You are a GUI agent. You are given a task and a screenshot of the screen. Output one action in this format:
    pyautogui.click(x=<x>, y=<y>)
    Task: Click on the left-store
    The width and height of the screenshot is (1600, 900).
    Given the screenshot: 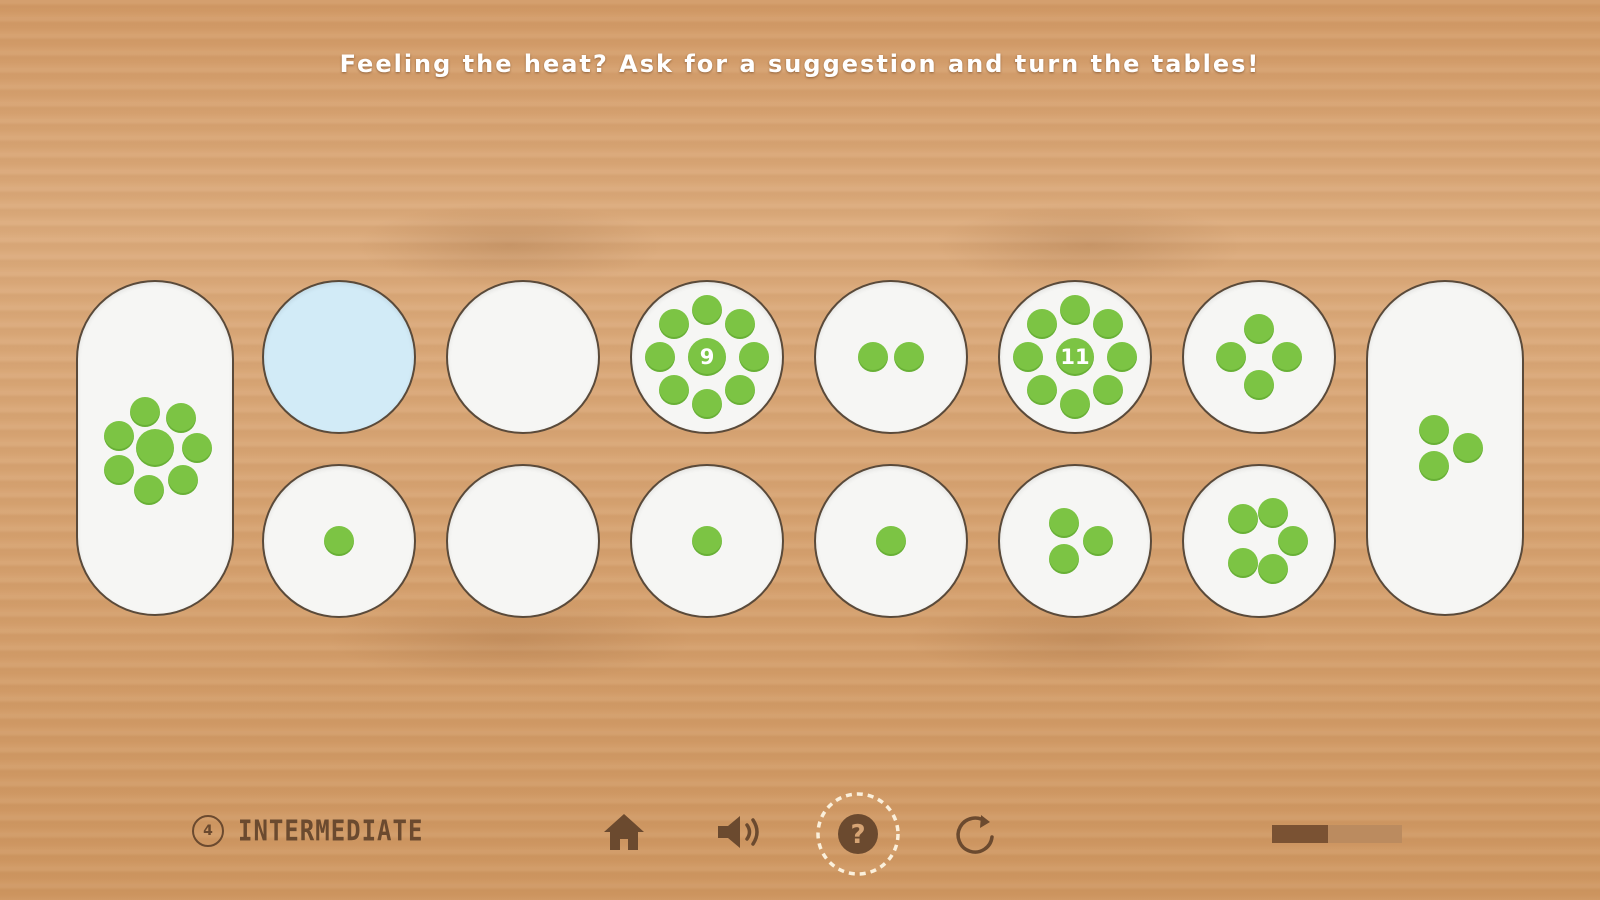 What is the action you would take?
    pyautogui.click(x=155, y=448)
    